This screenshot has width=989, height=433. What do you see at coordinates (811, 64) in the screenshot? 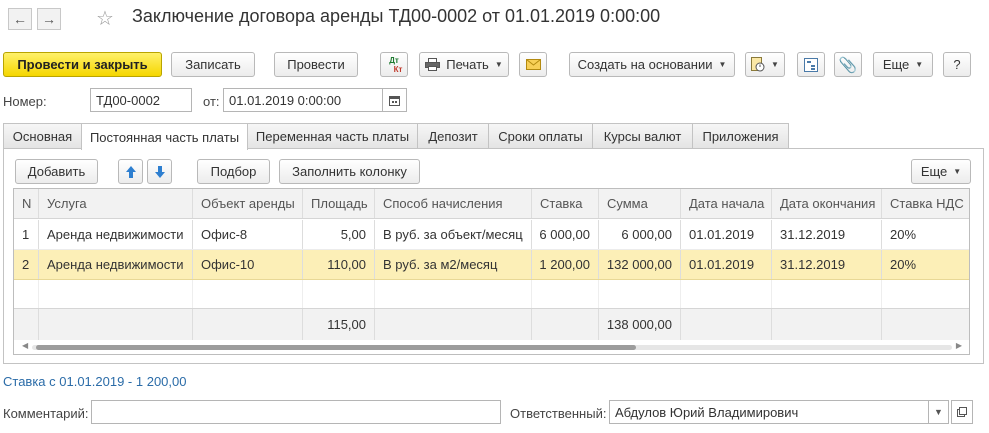
I see `structure-button` at bounding box center [811, 64].